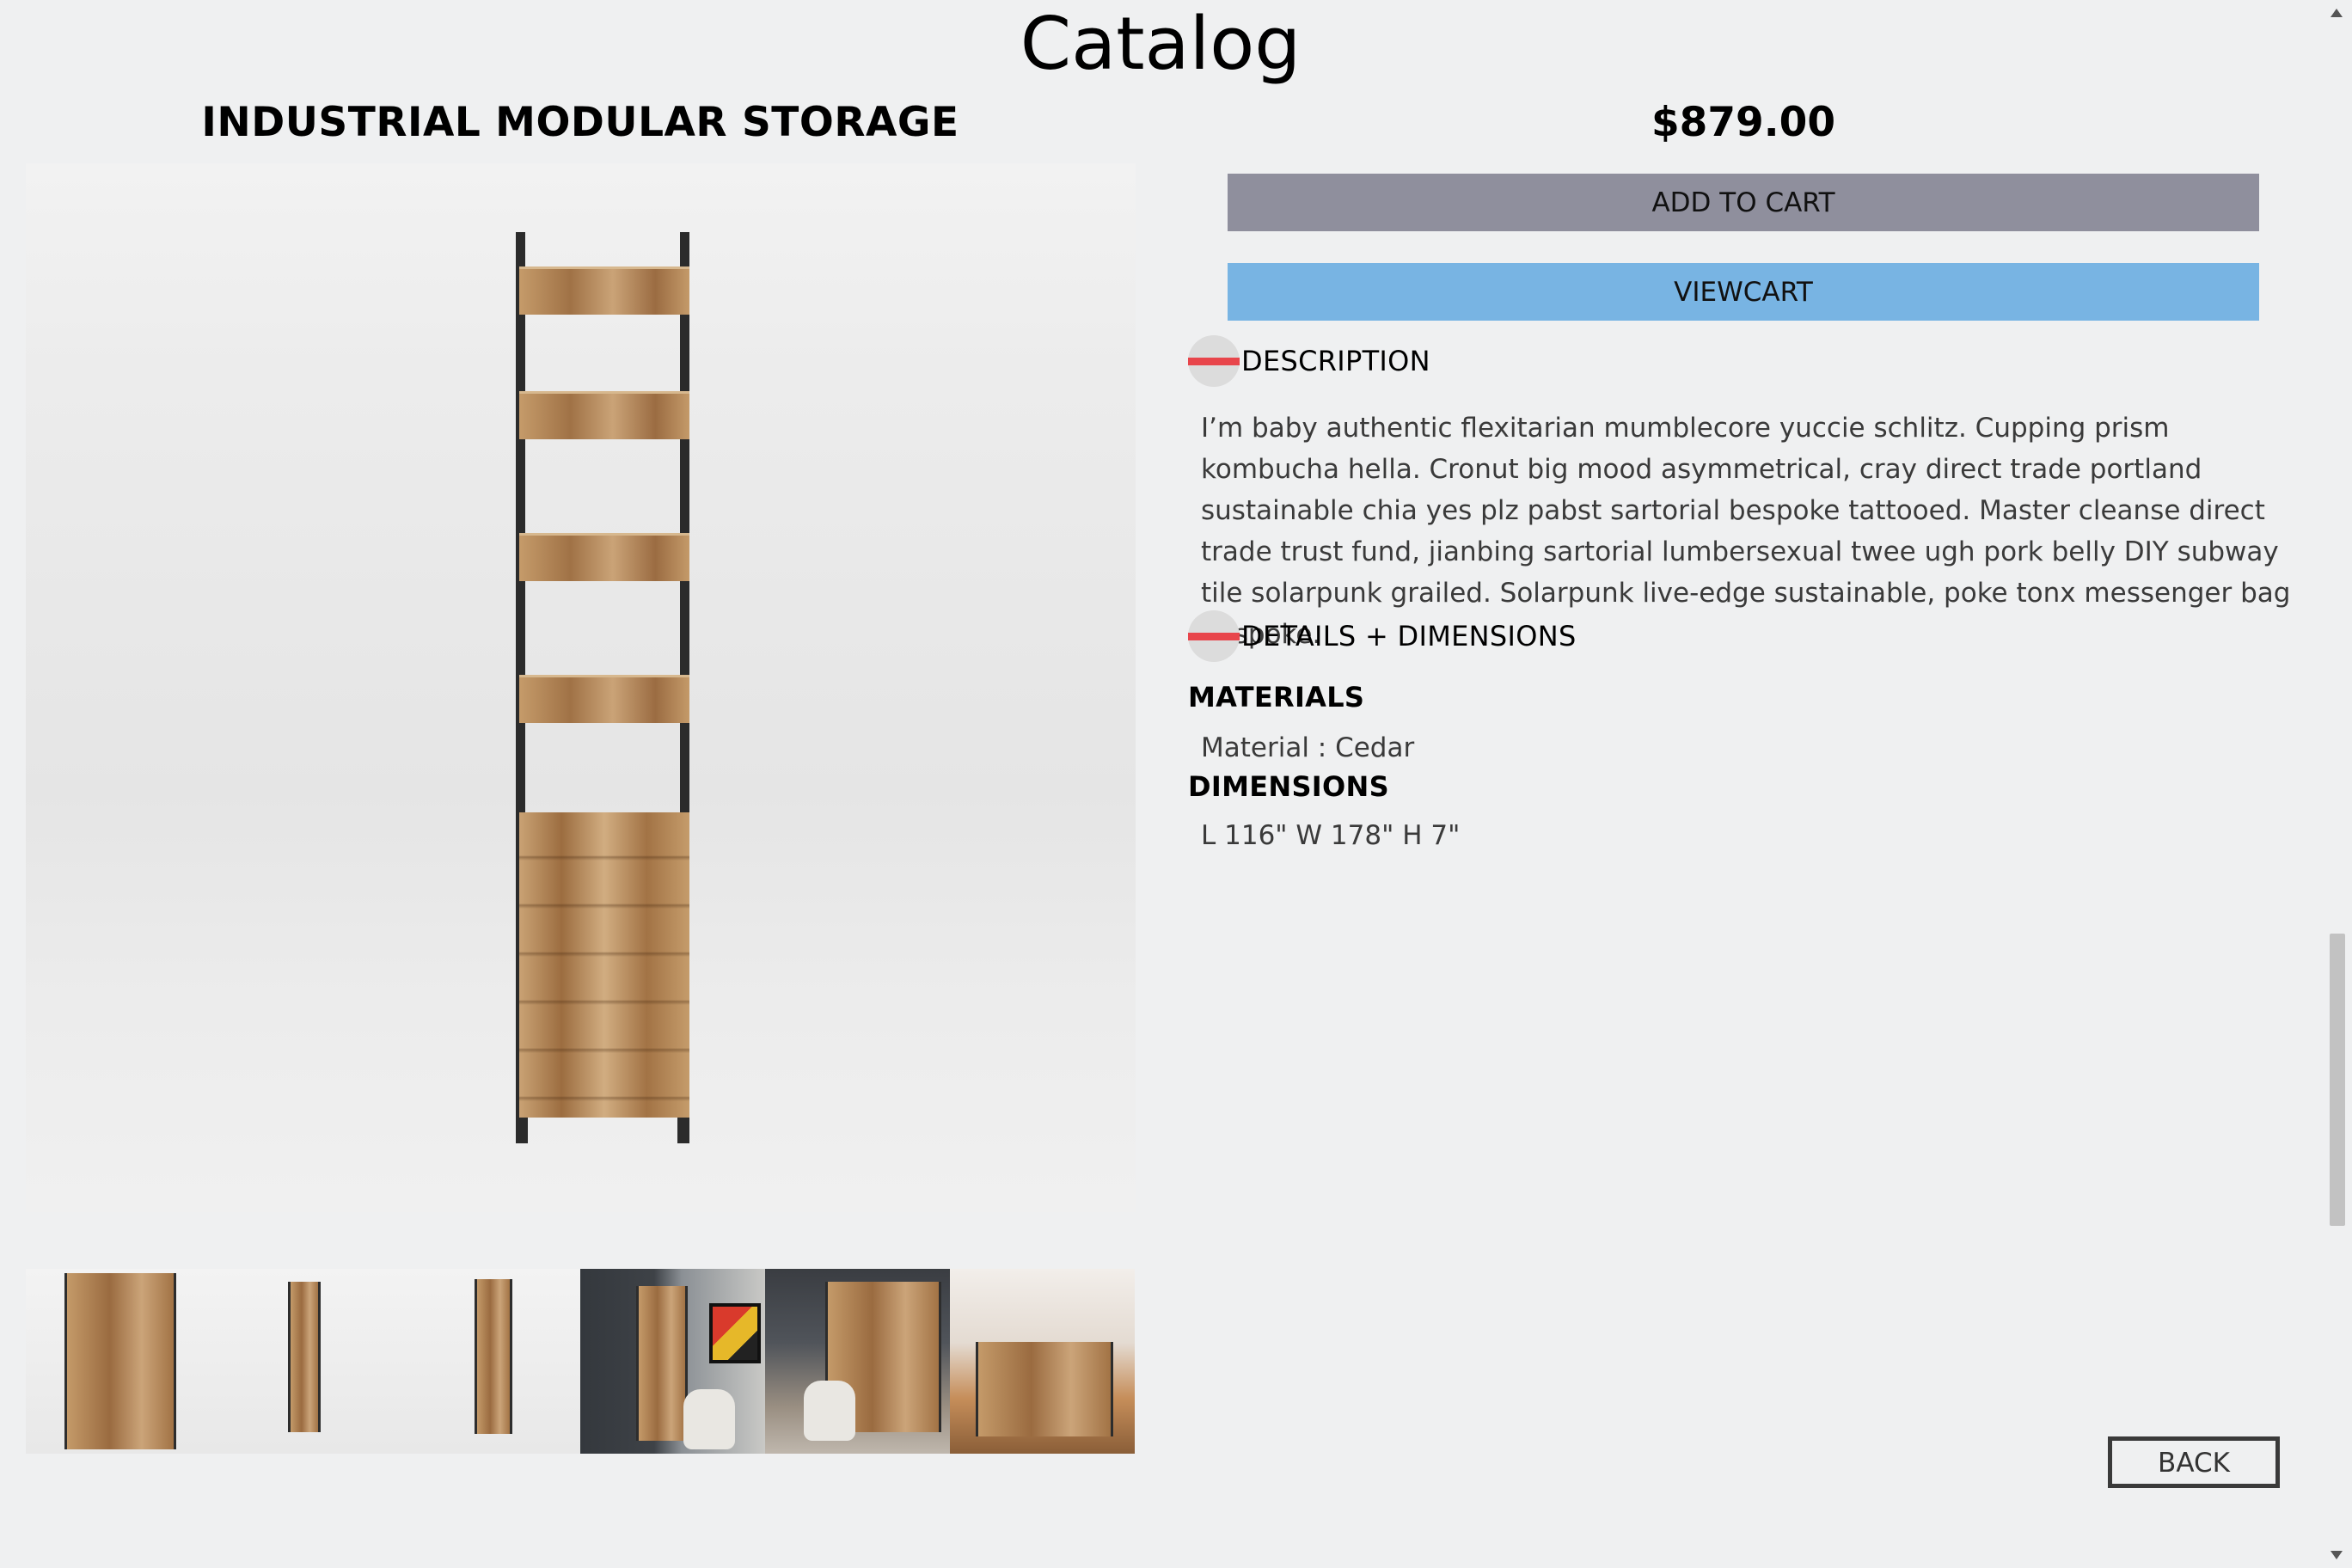 This screenshot has height=1568, width=2352. What do you see at coordinates (1743, 122) in the screenshot?
I see `product-price: $879.00` at bounding box center [1743, 122].